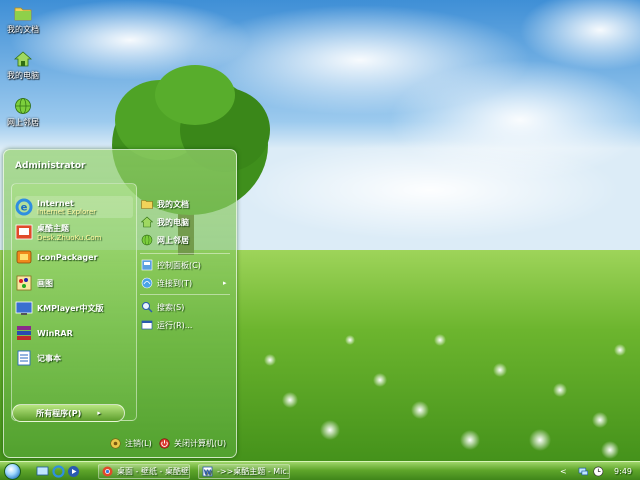 This screenshot has width=640, height=480. I want to click on place-network: 网上邻居, so click(165, 240).